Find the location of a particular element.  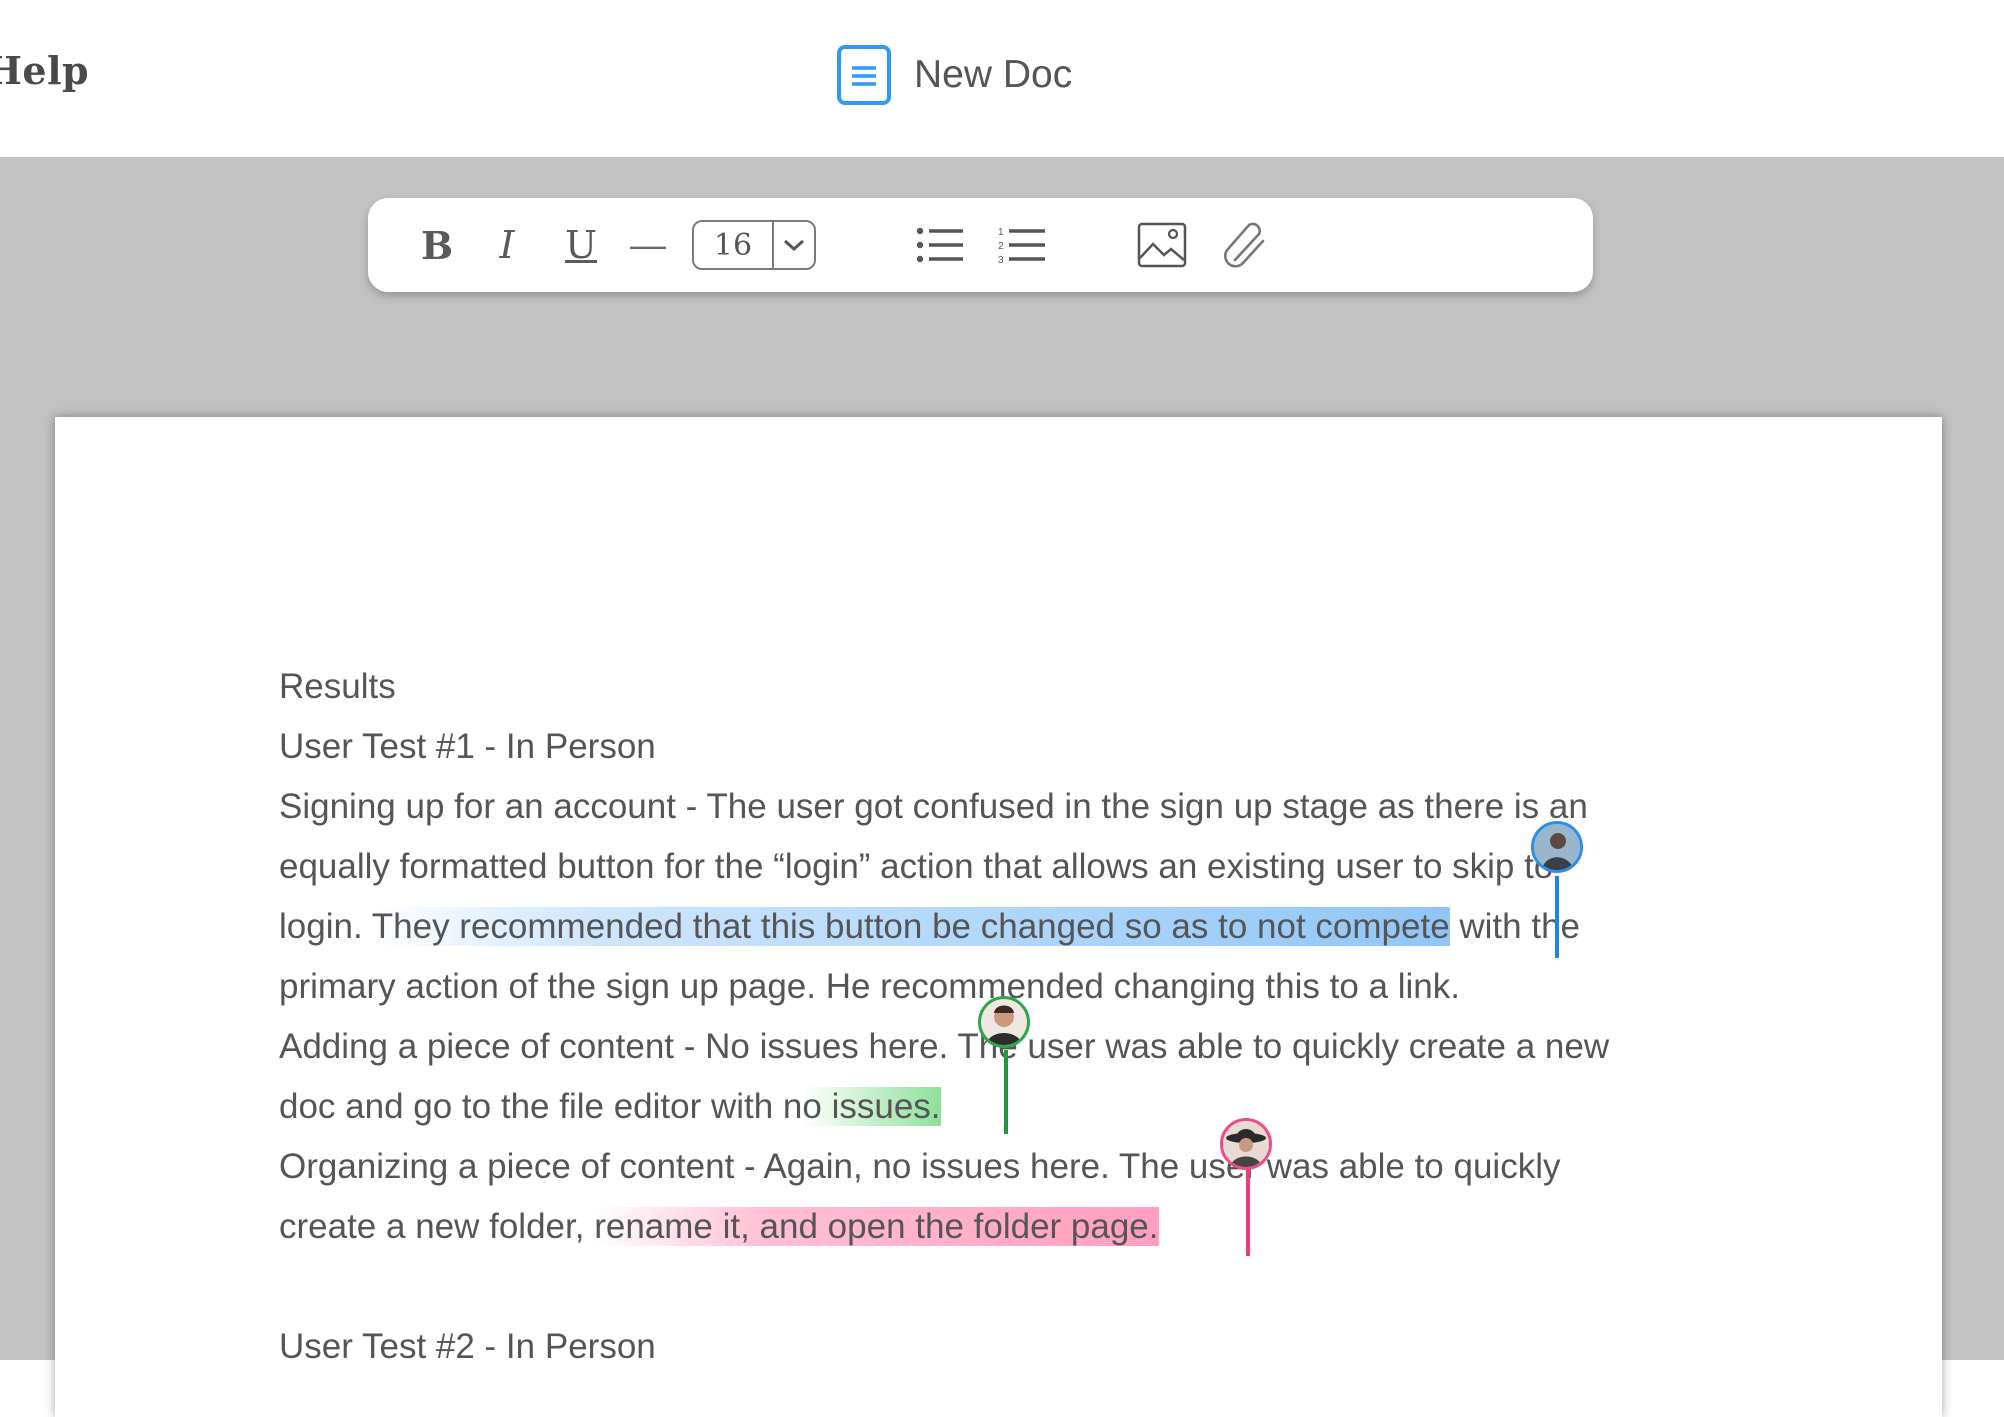

svg-text: 3 is located at coordinates (1001, 260).